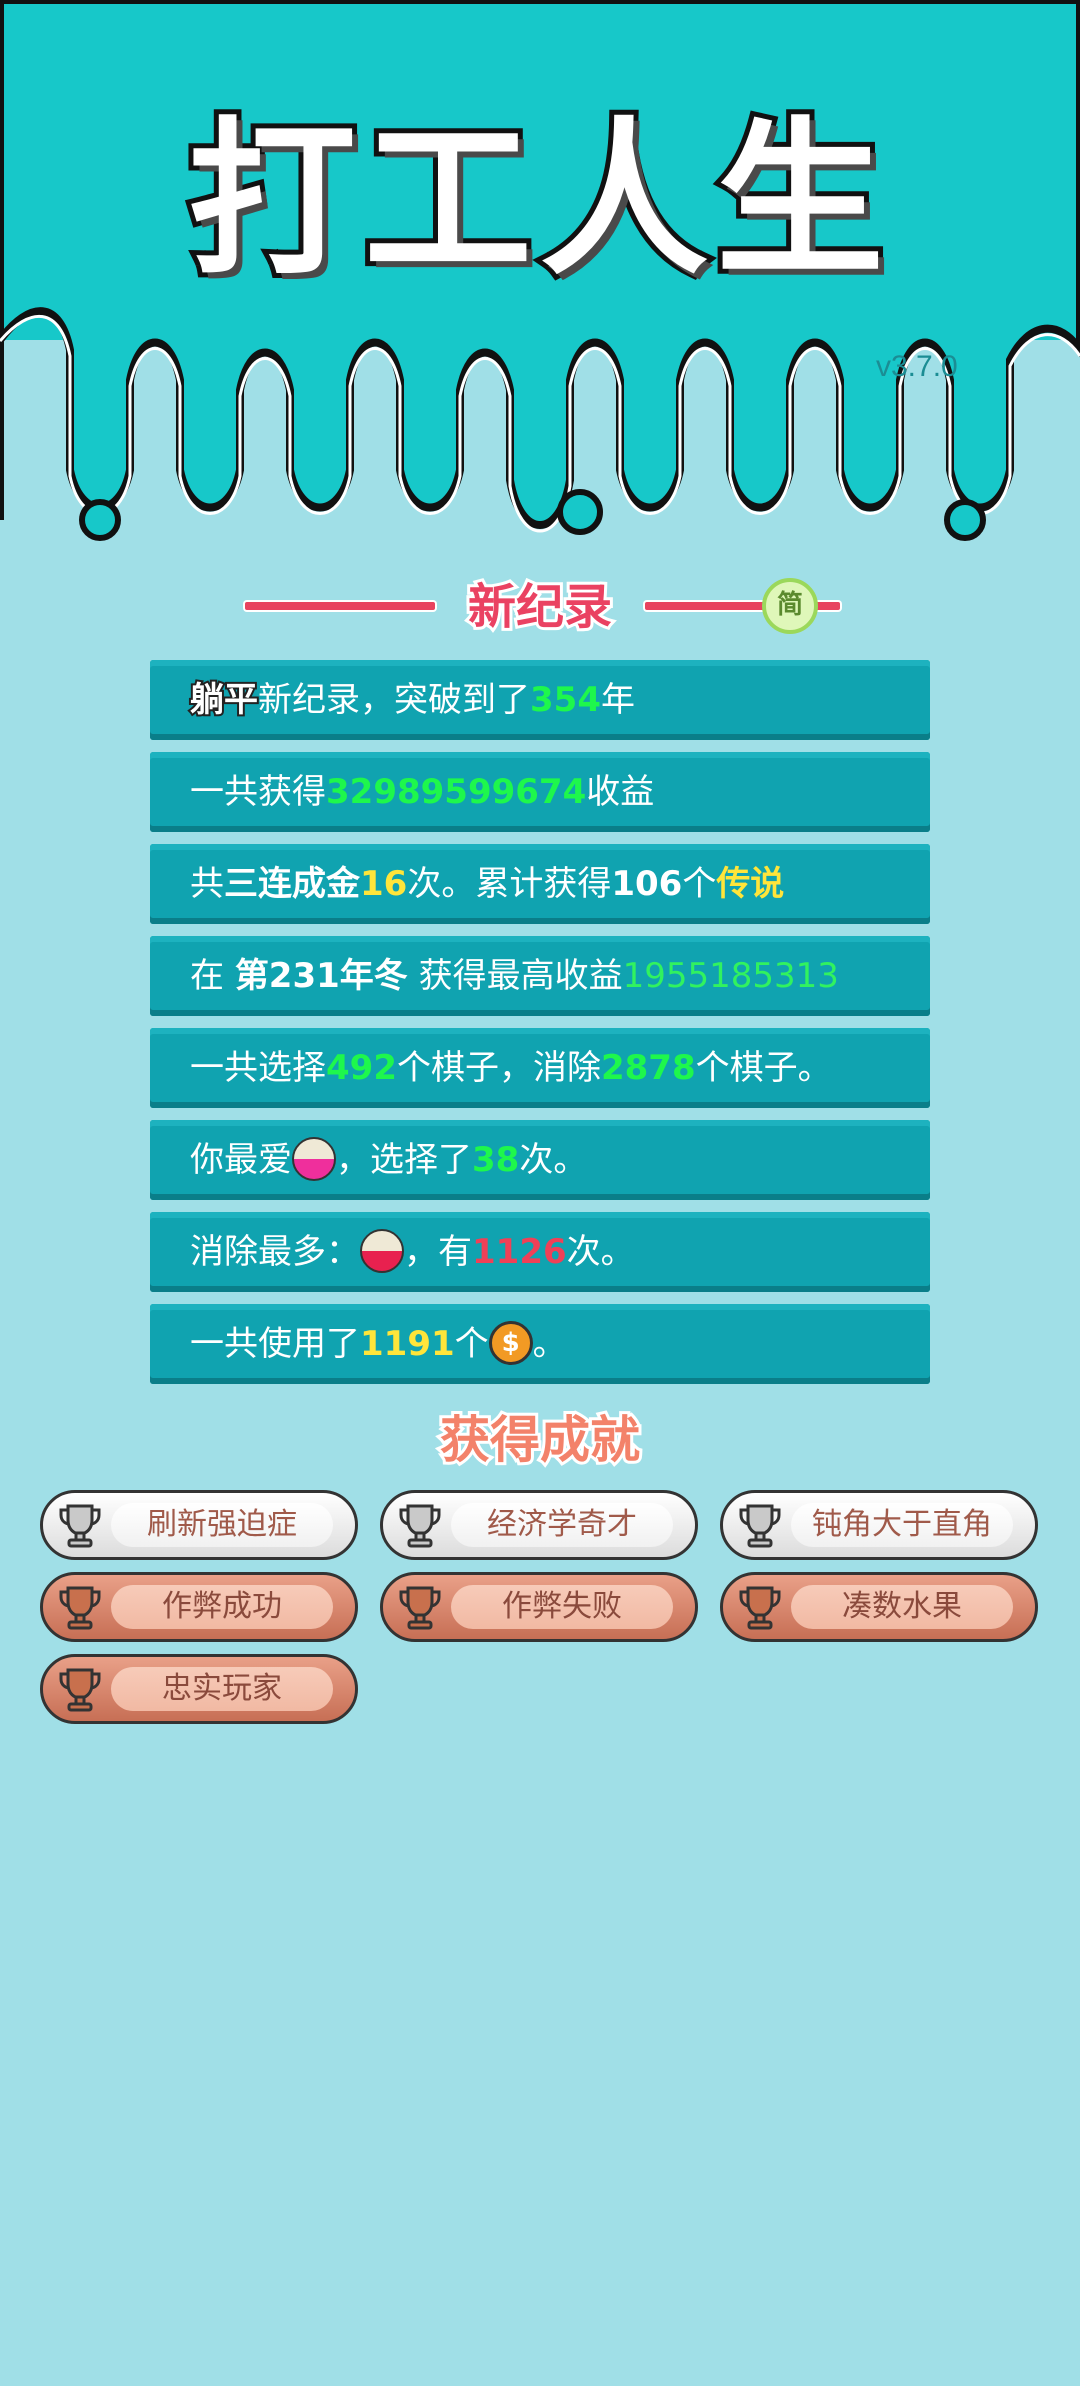  What do you see at coordinates (620, 792) in the screenshot?
I see `stat-text: 收益` at bounding box center [620, 792].